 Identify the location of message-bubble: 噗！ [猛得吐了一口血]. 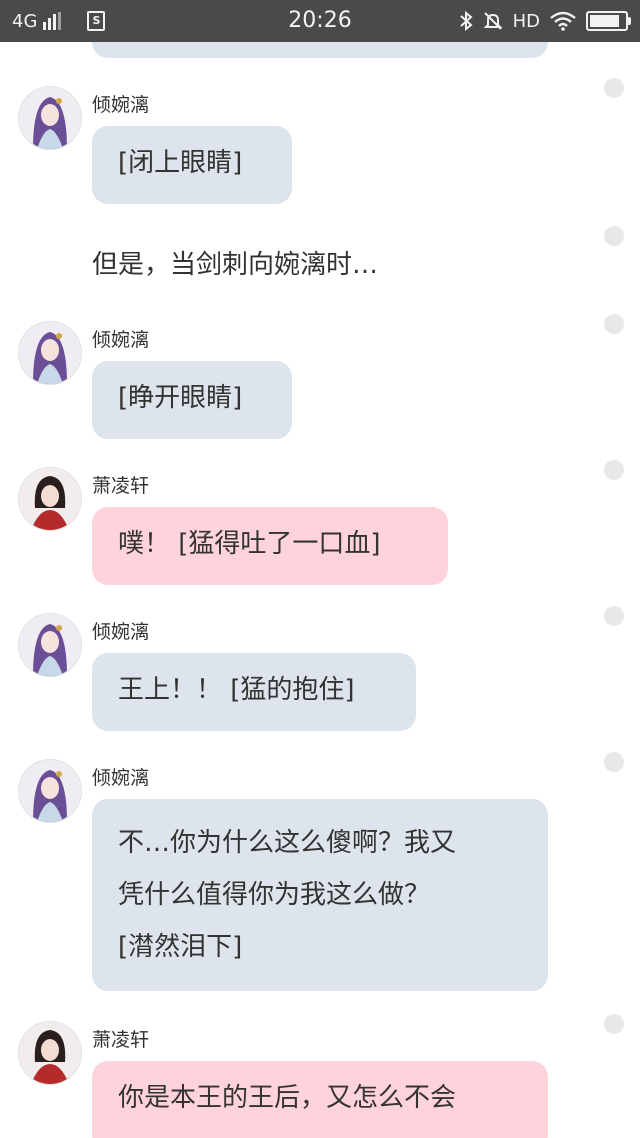
(270, 546).